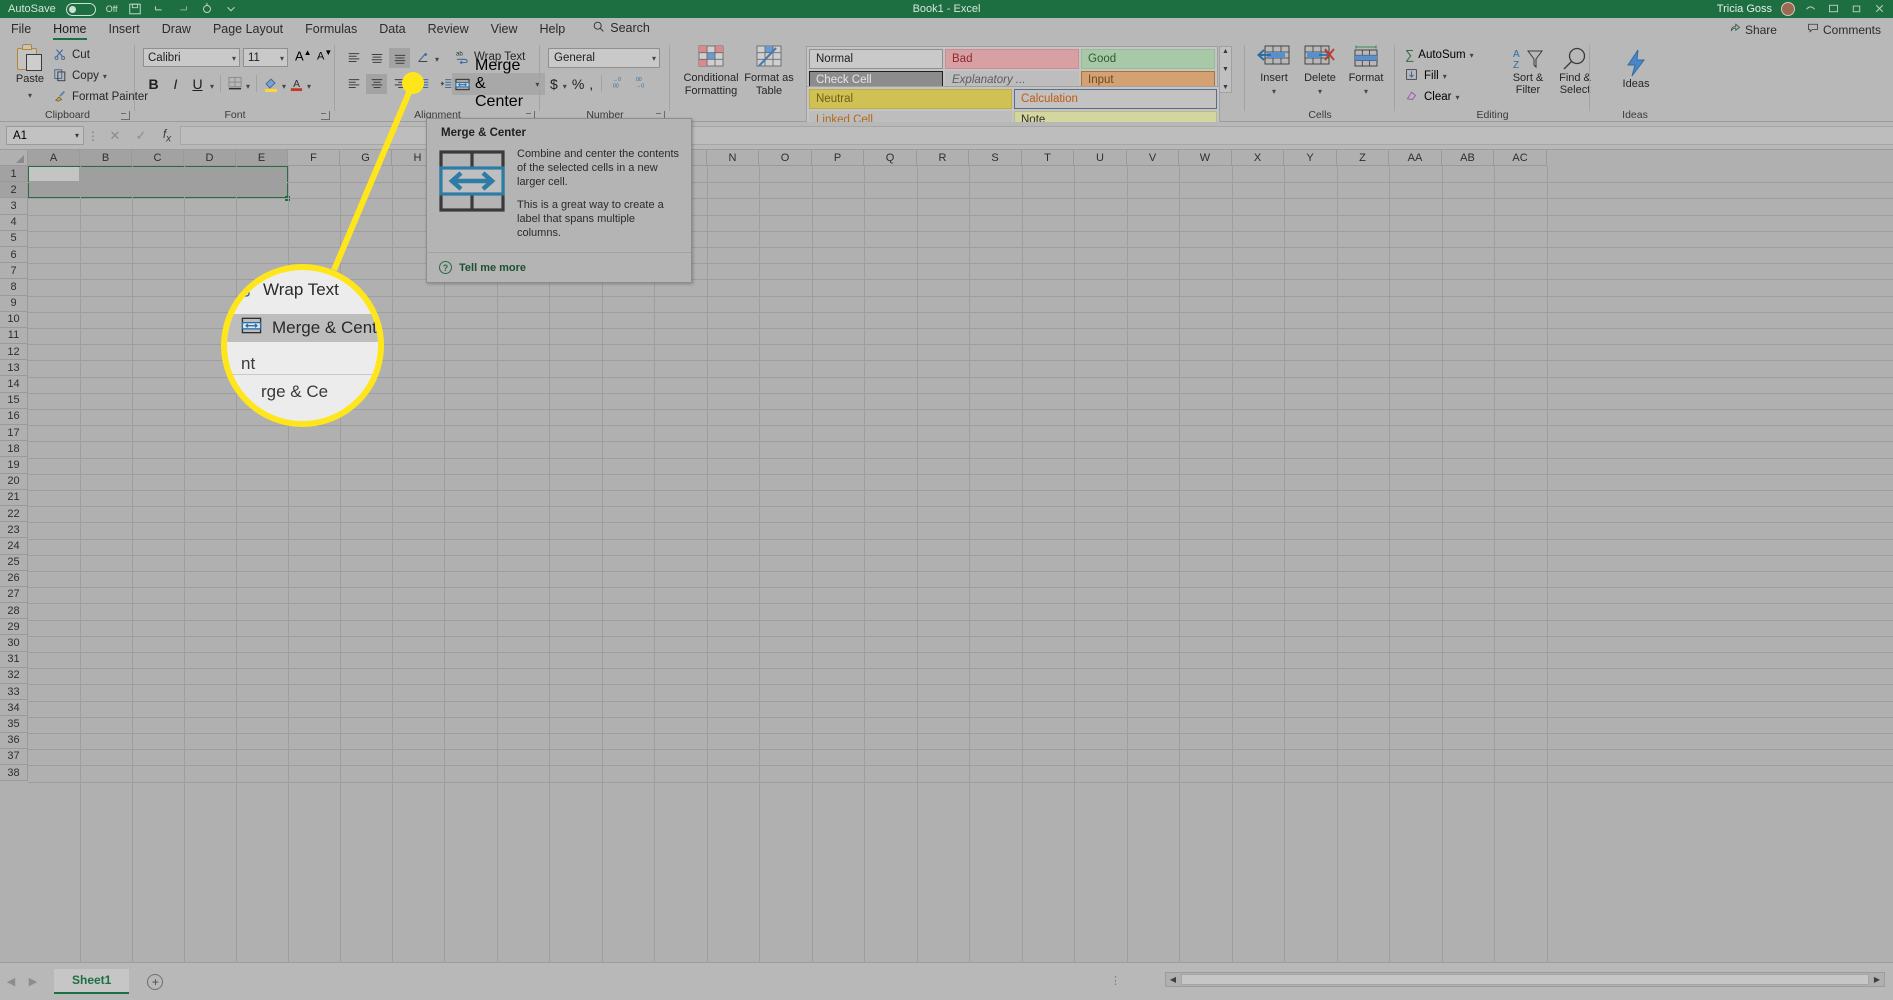 This screenshot has width=1893, height=1000. What do you see at coordinates (1834, 9) in the screenshot?
I see `minimize-icon` at bounding box center [1834, 9].